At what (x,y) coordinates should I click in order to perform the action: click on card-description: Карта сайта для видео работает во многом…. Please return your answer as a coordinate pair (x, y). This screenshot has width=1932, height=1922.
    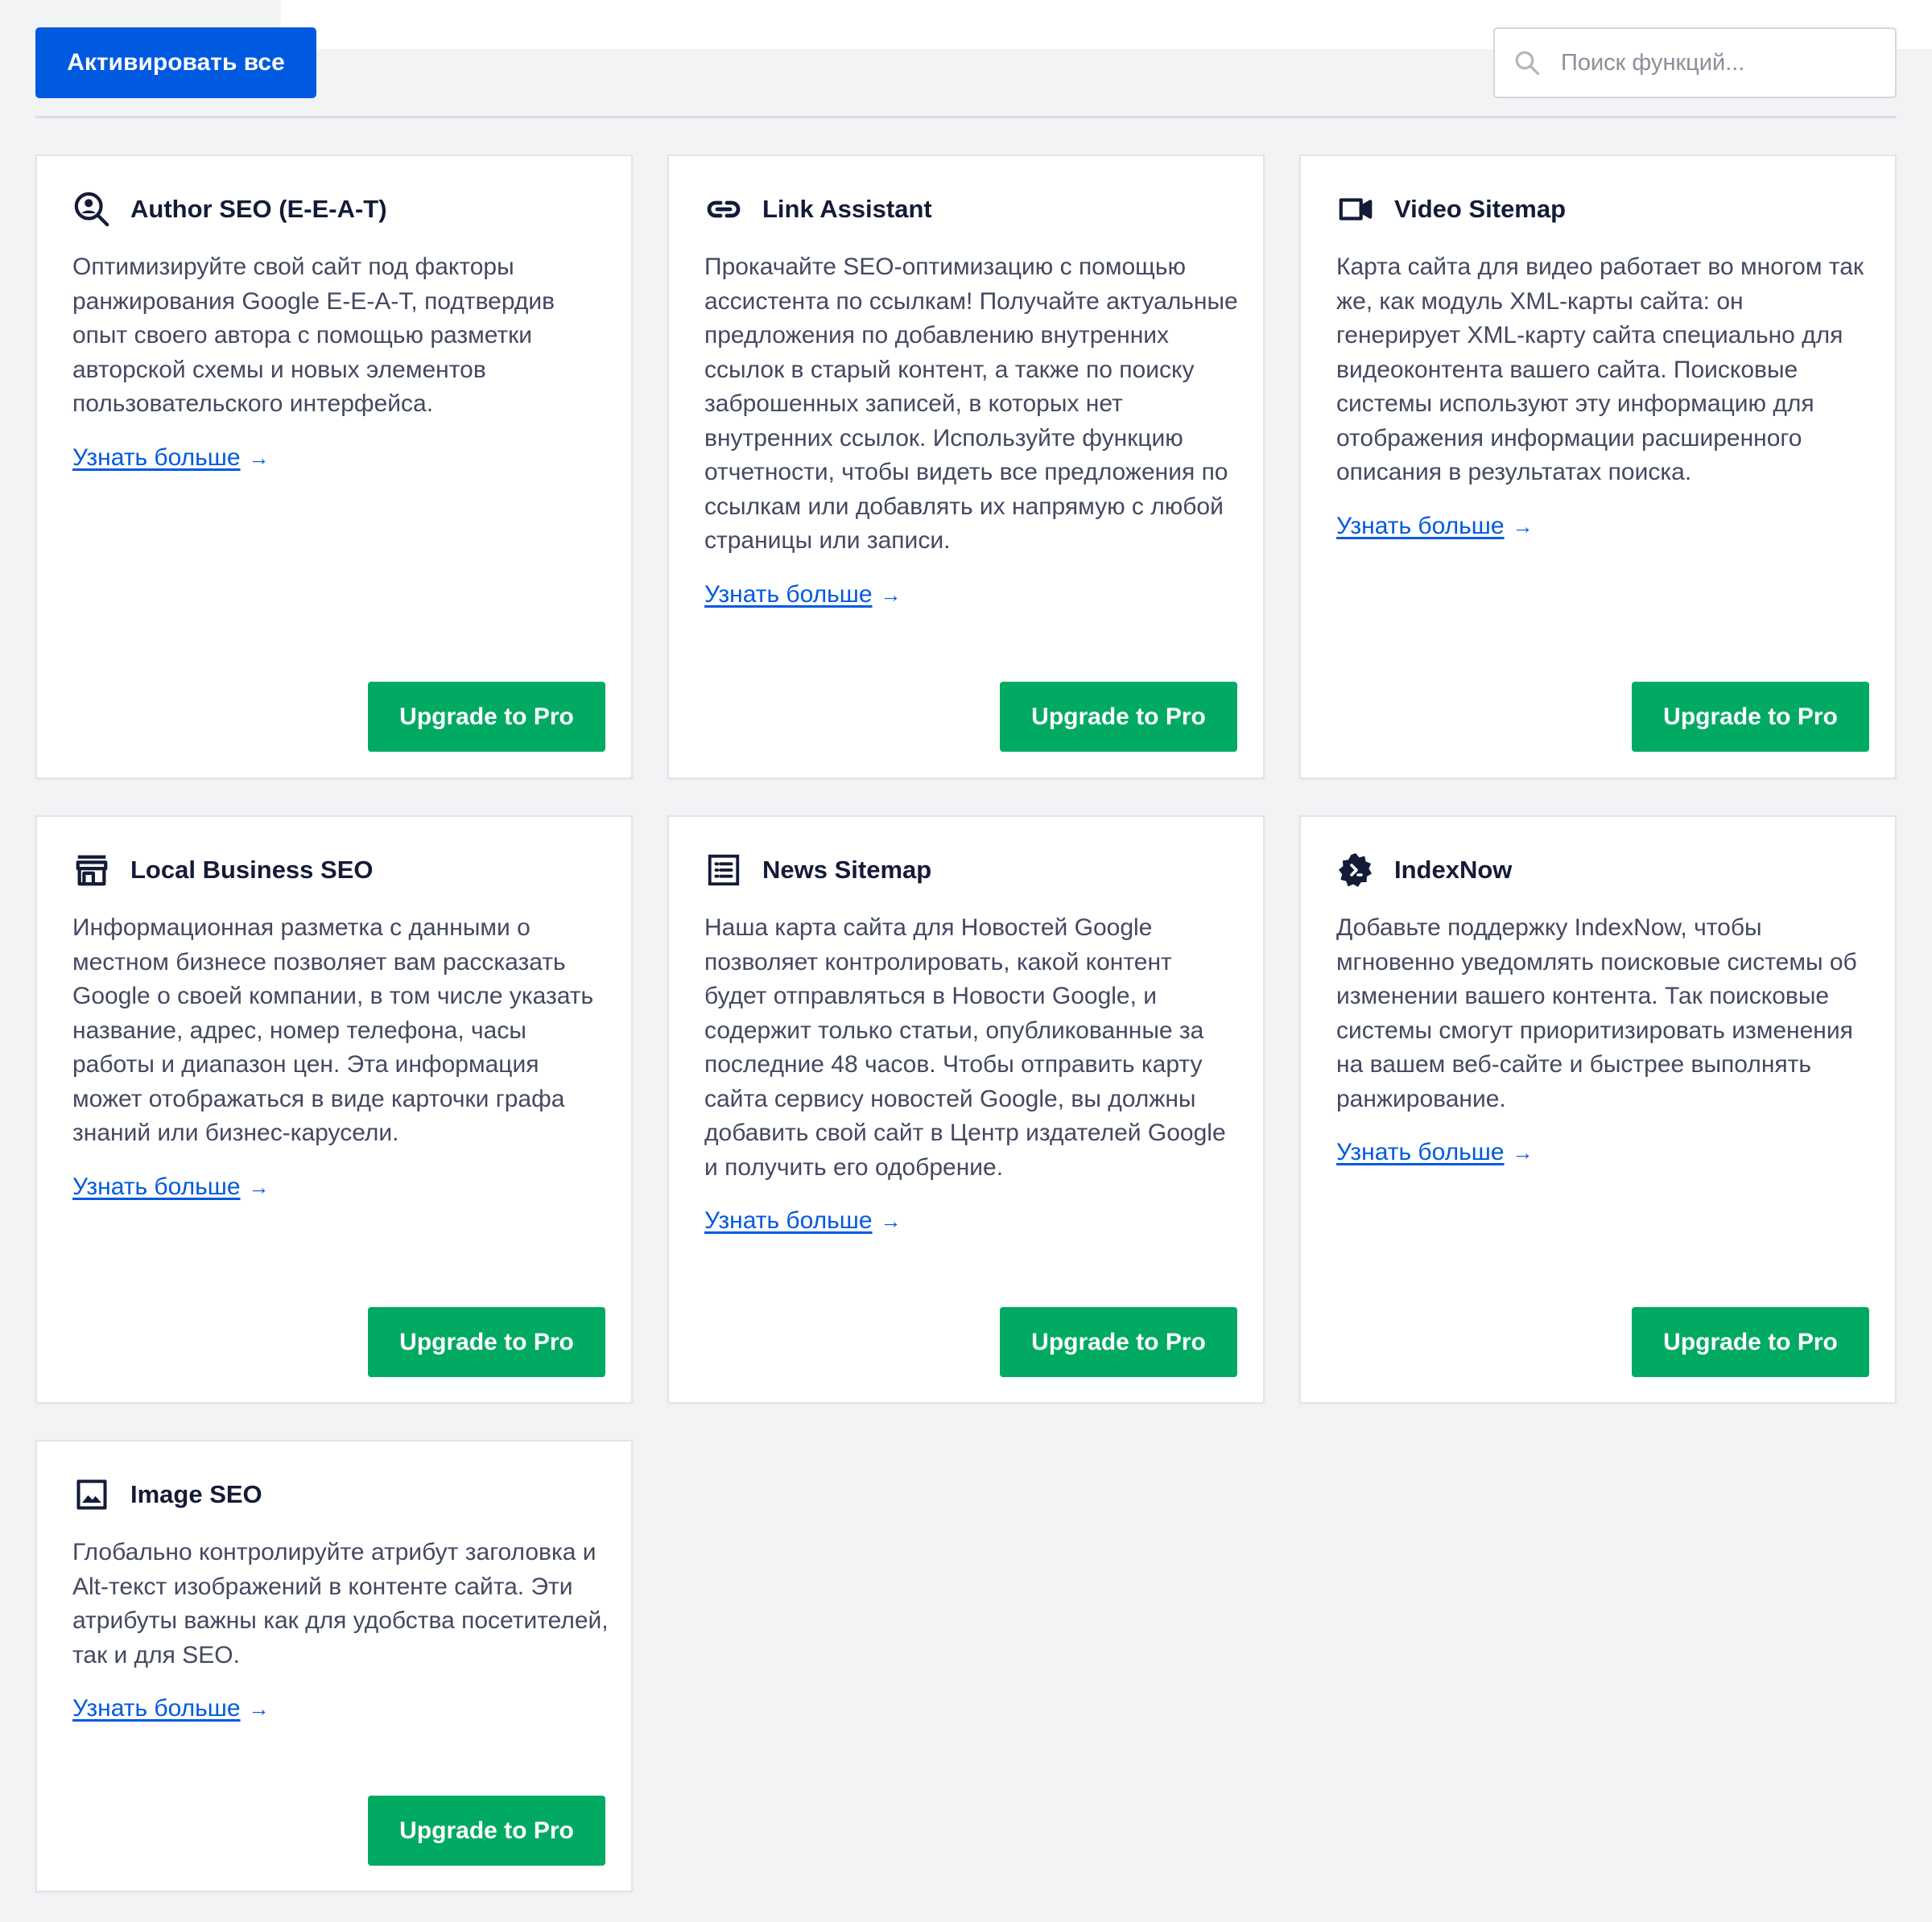
    Looking at the image, I should click on (1600, 369).